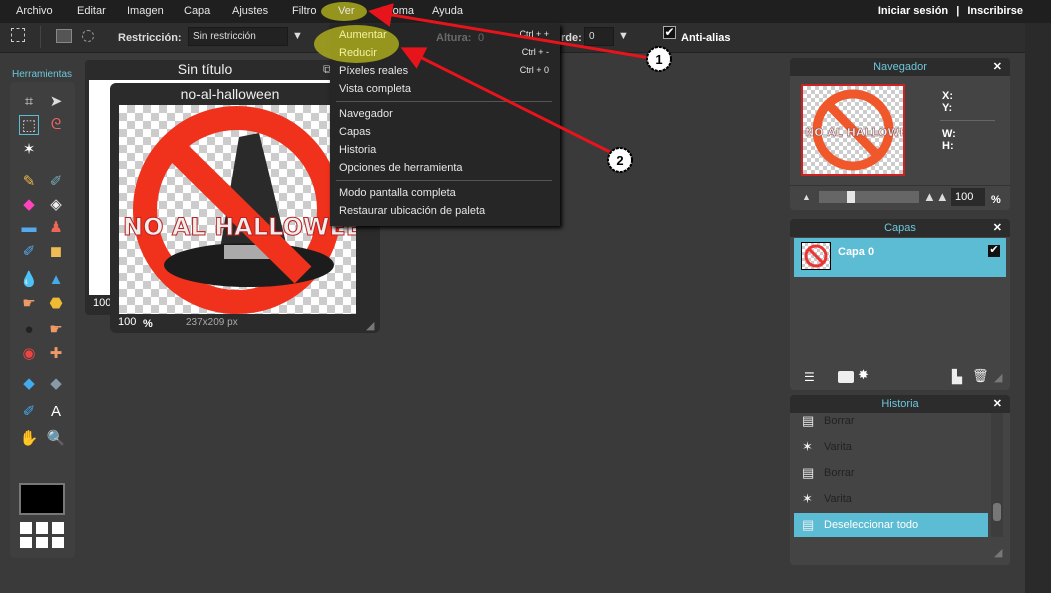 The width and height of the screenshot is (1051, 593). Describe the element at coordinates (619, 160) in the screenshot. I see `callout-2-label: 2` at that location.